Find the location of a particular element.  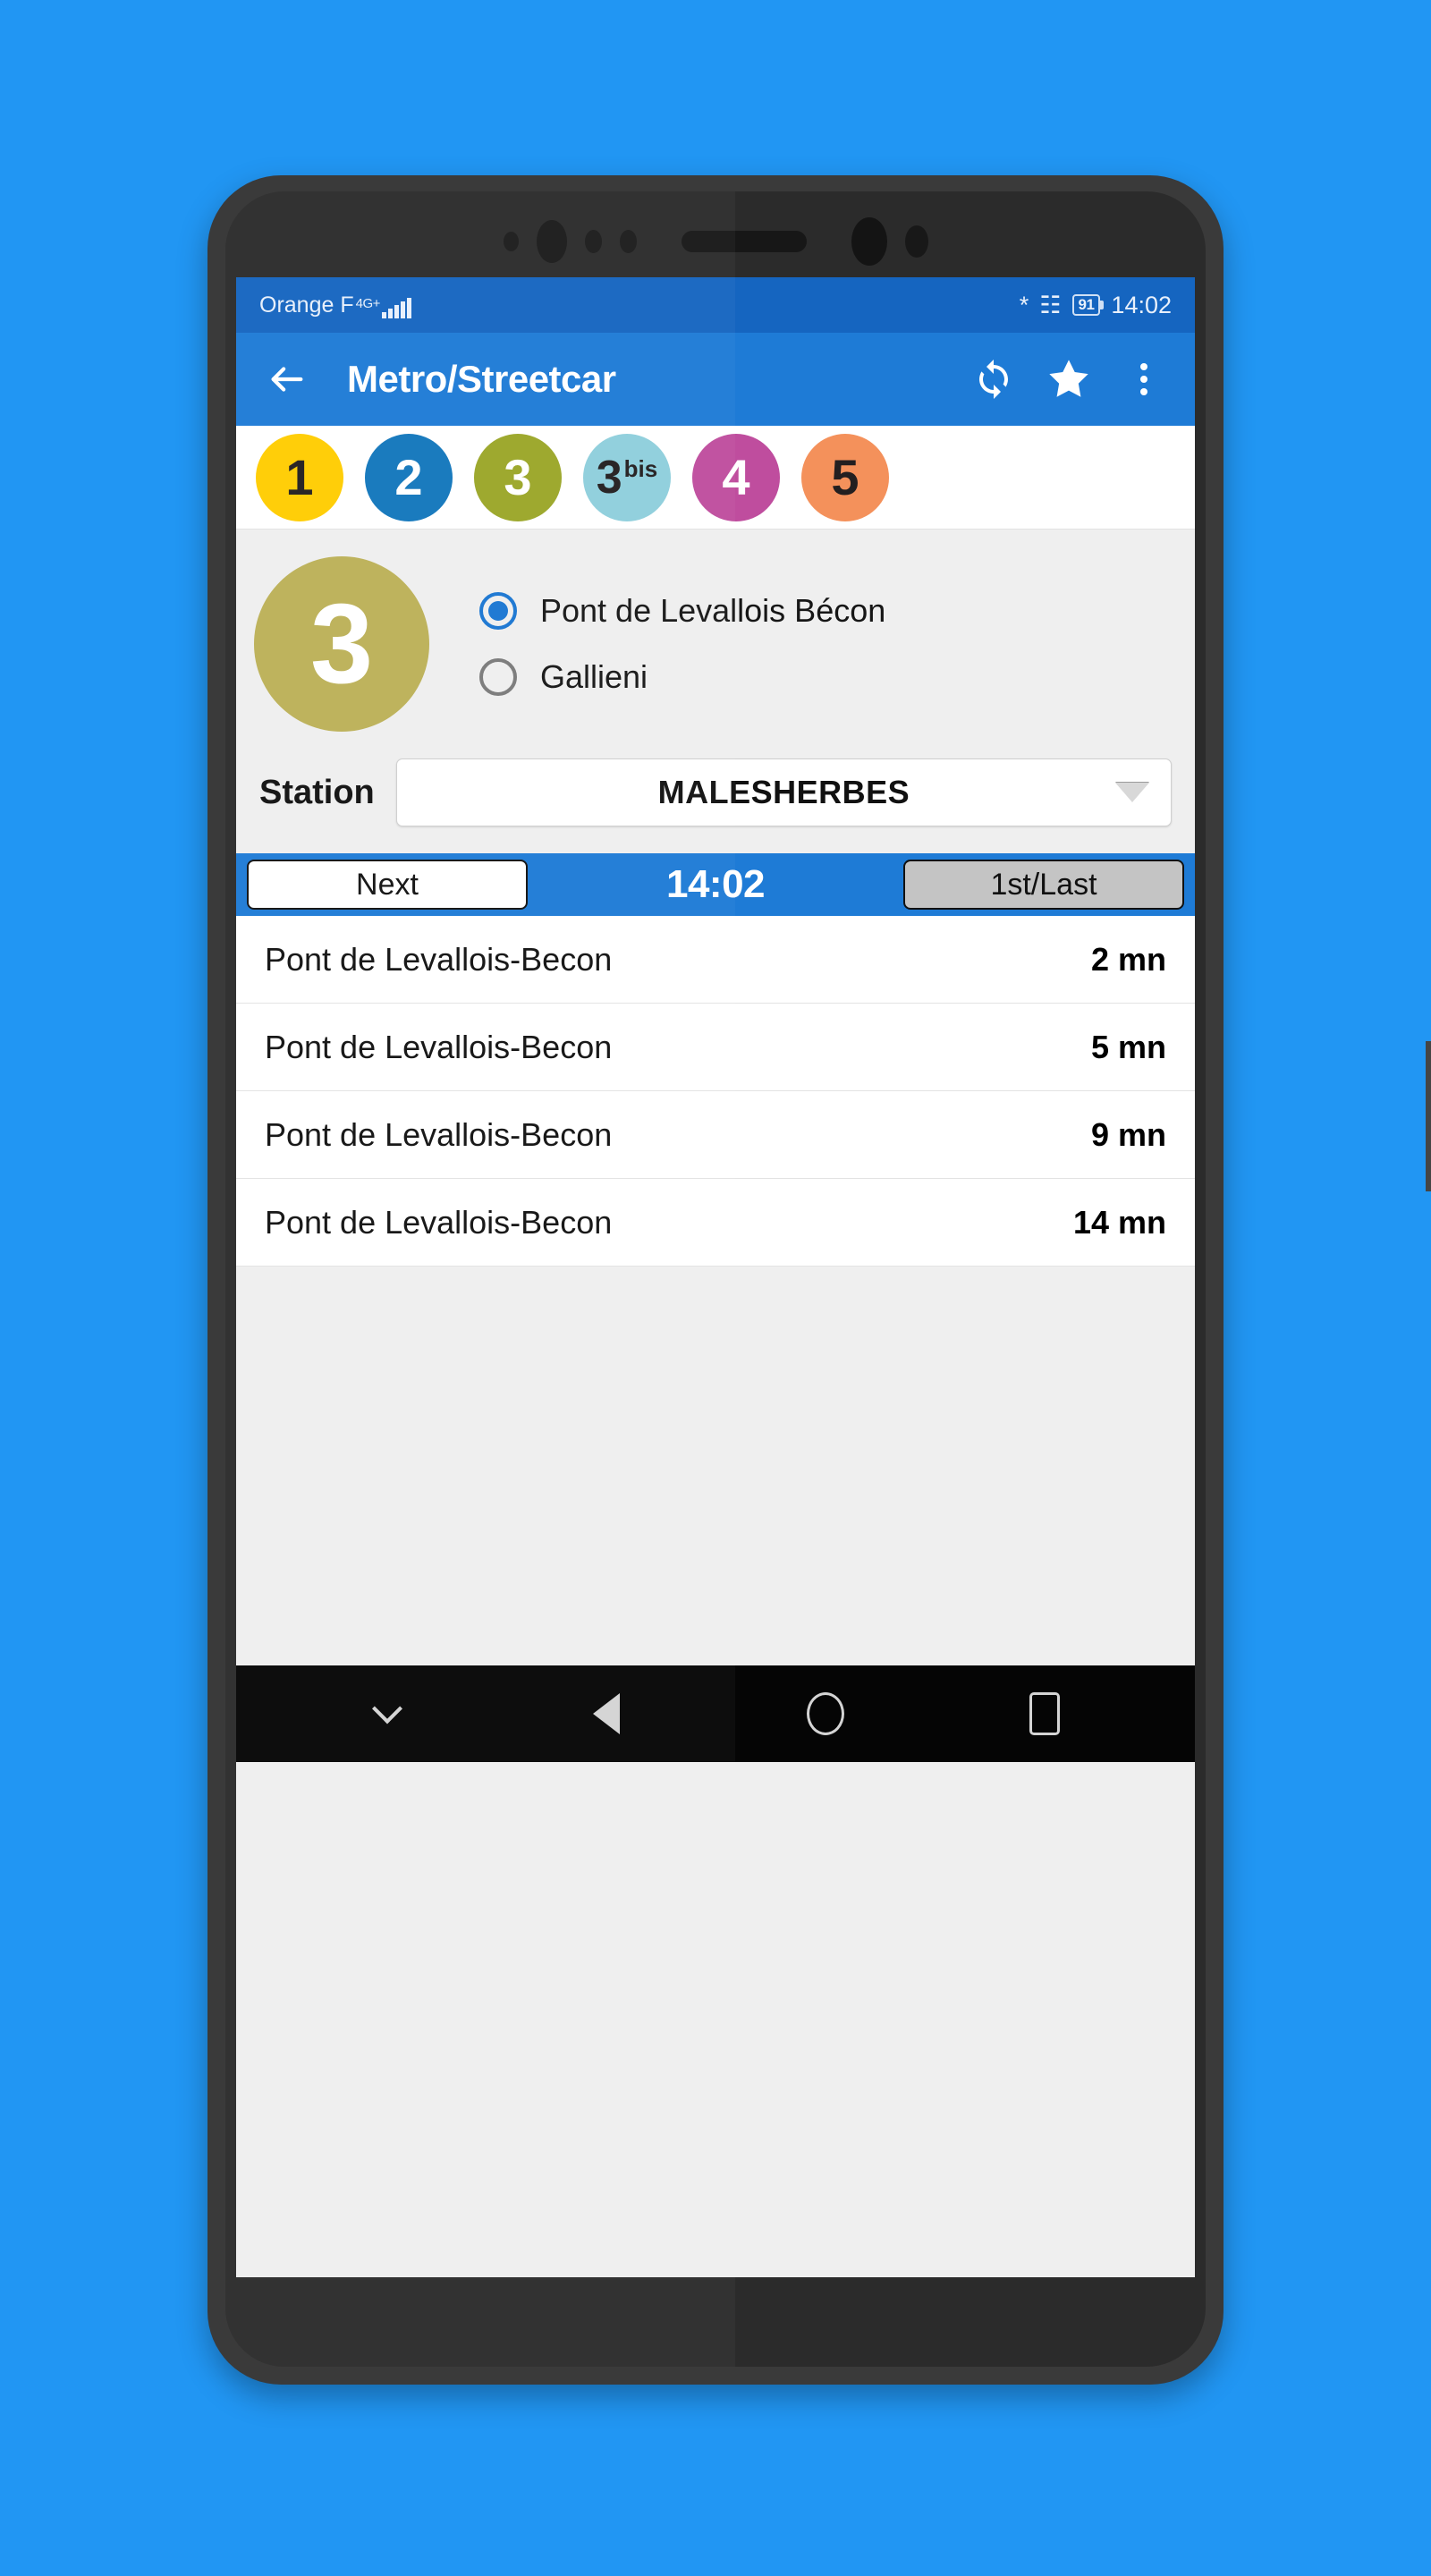

overflow-menu-icon is located at coordinates (1144, 379).